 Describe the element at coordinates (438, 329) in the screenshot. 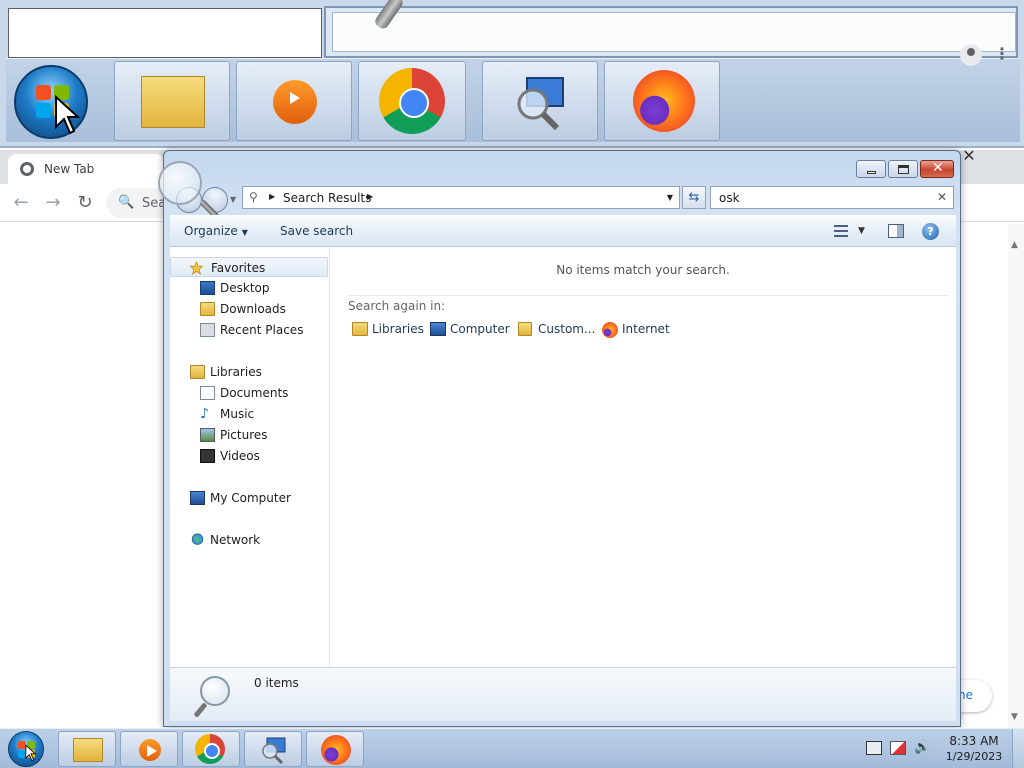

I see `computer-icon` at that location.